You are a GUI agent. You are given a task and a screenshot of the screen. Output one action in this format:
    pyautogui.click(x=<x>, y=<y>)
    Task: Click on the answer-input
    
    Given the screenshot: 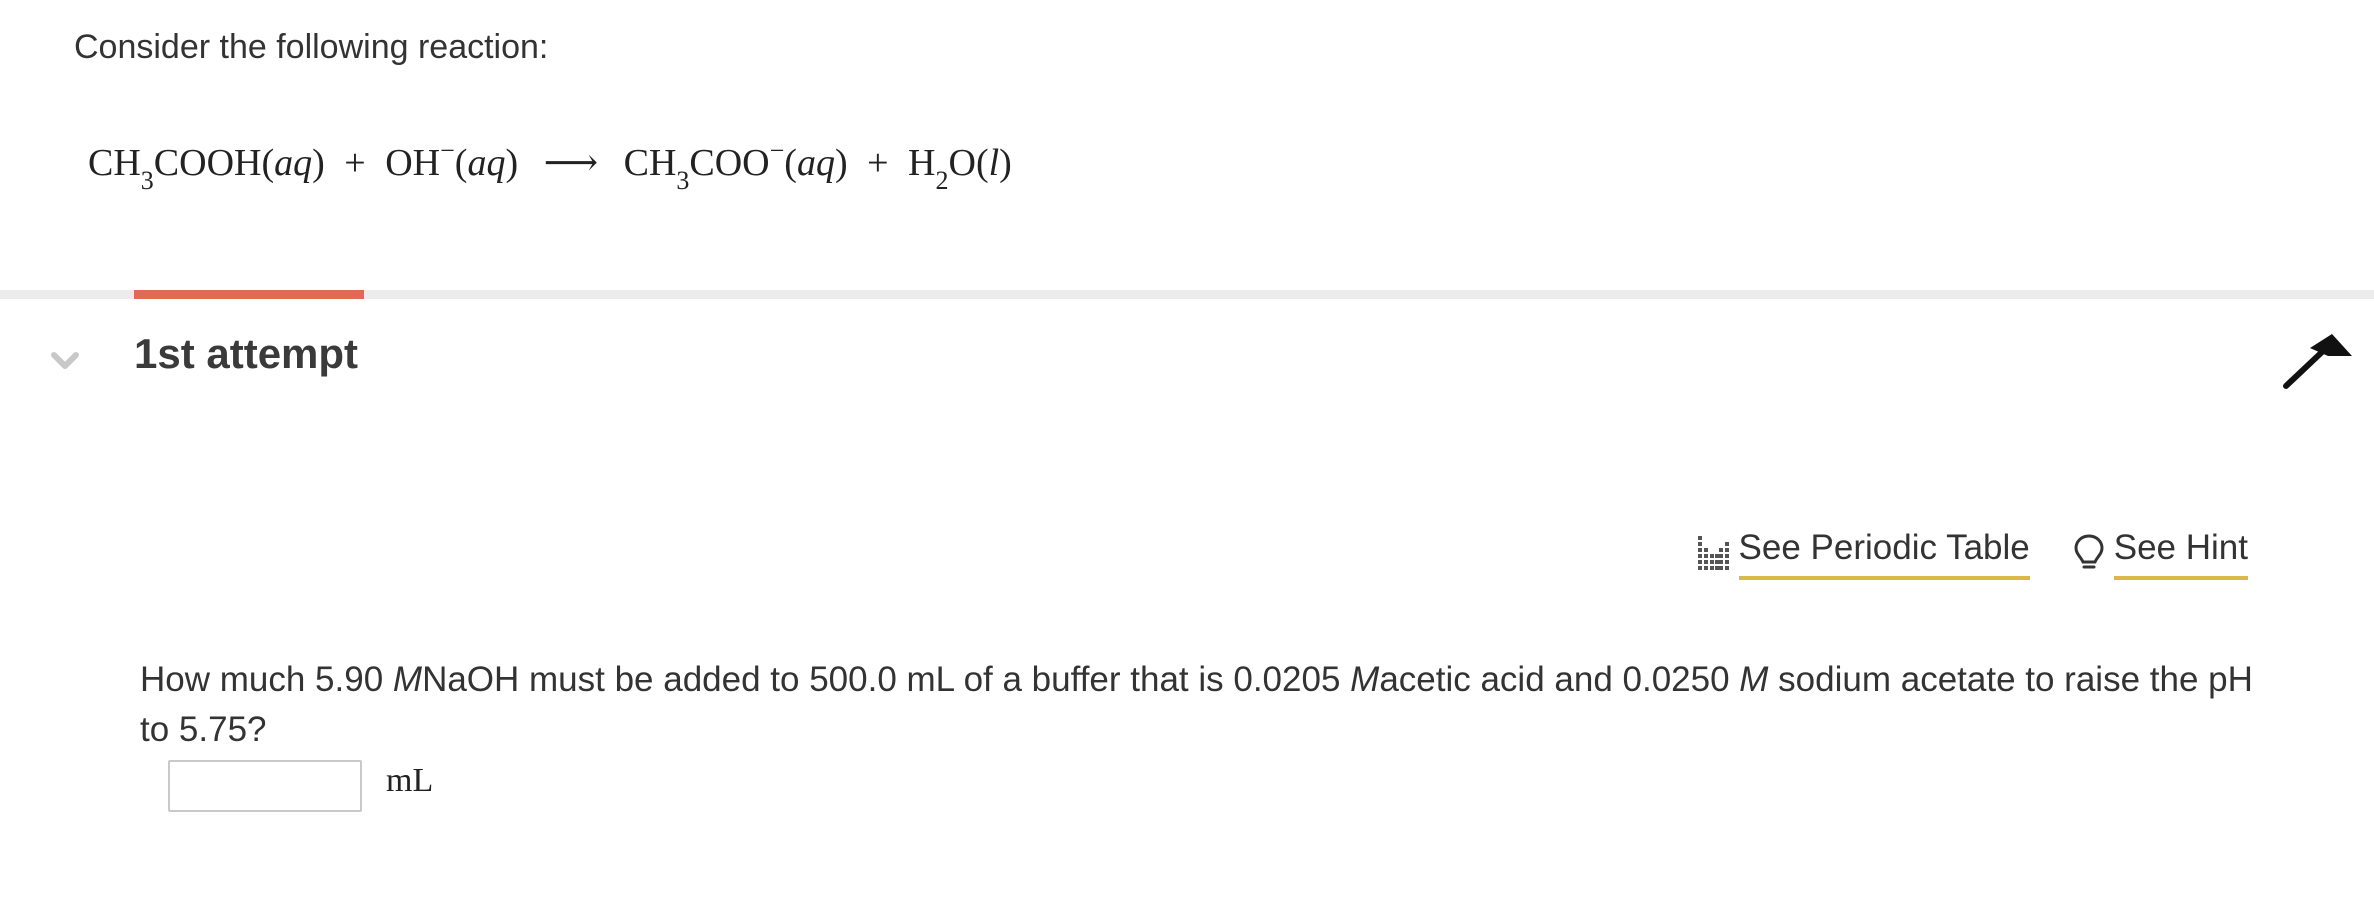 What is the action you would take?
    pyautogui.click(x=265, y=786)
    